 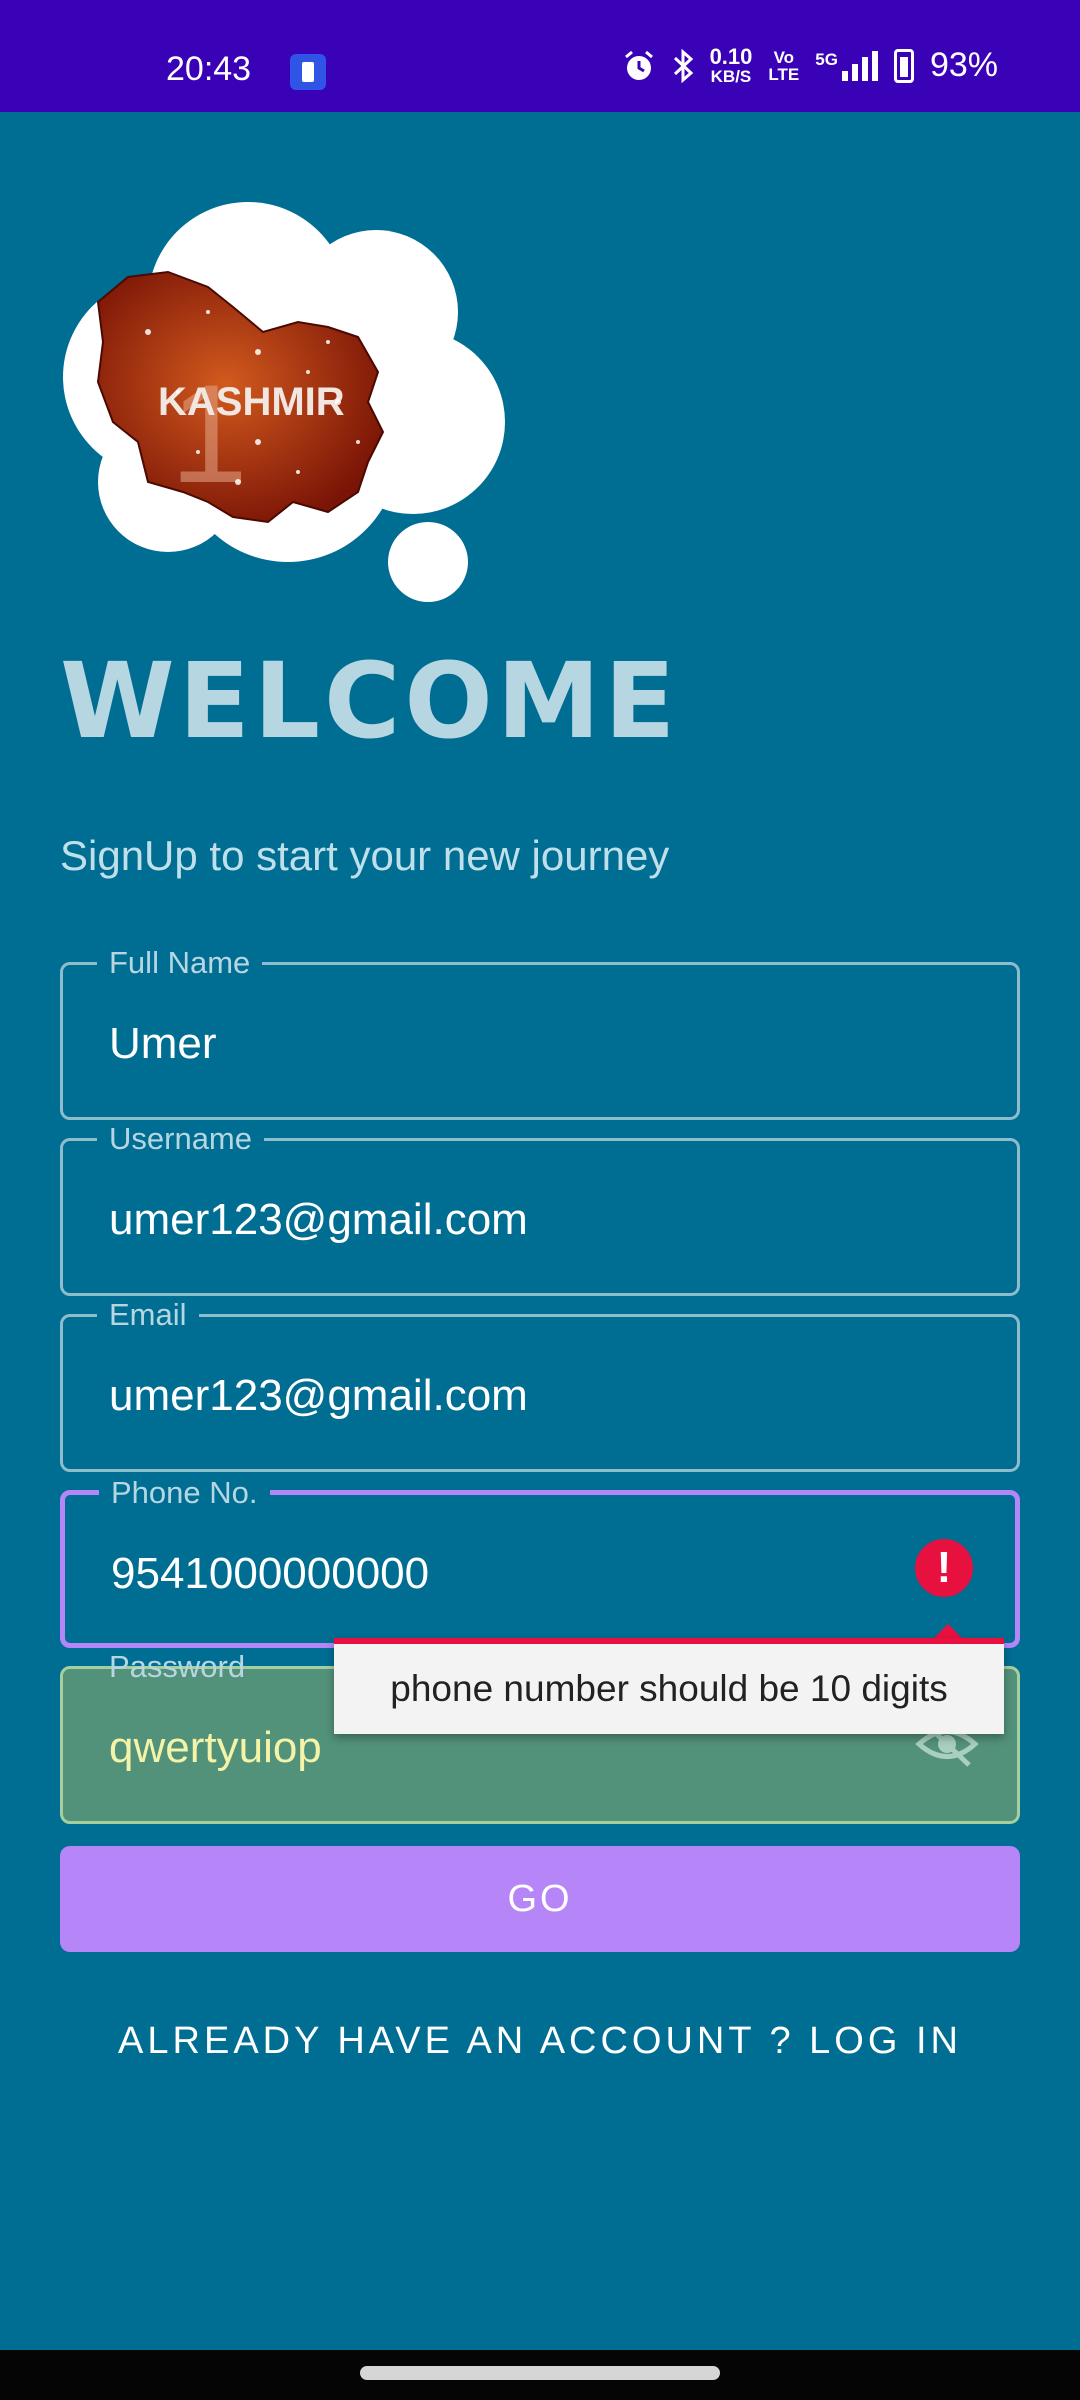 I want to click on phone-field: Phone No. 9541000000000 !, so click(x=540, y=1561).